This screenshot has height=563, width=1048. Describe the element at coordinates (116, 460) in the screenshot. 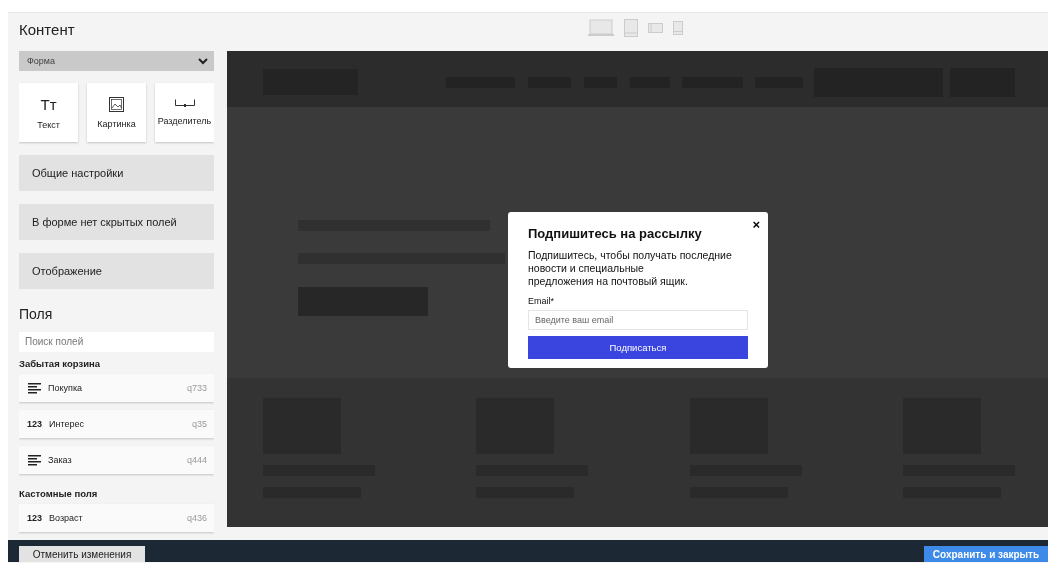

I see `field-item: Заказ q444` at that location.